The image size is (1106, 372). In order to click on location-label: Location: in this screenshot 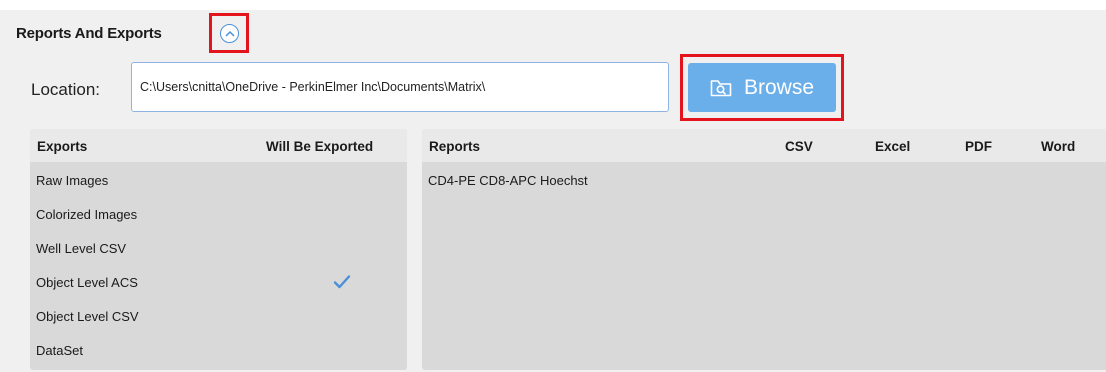, I will do `click(65, 89)`.